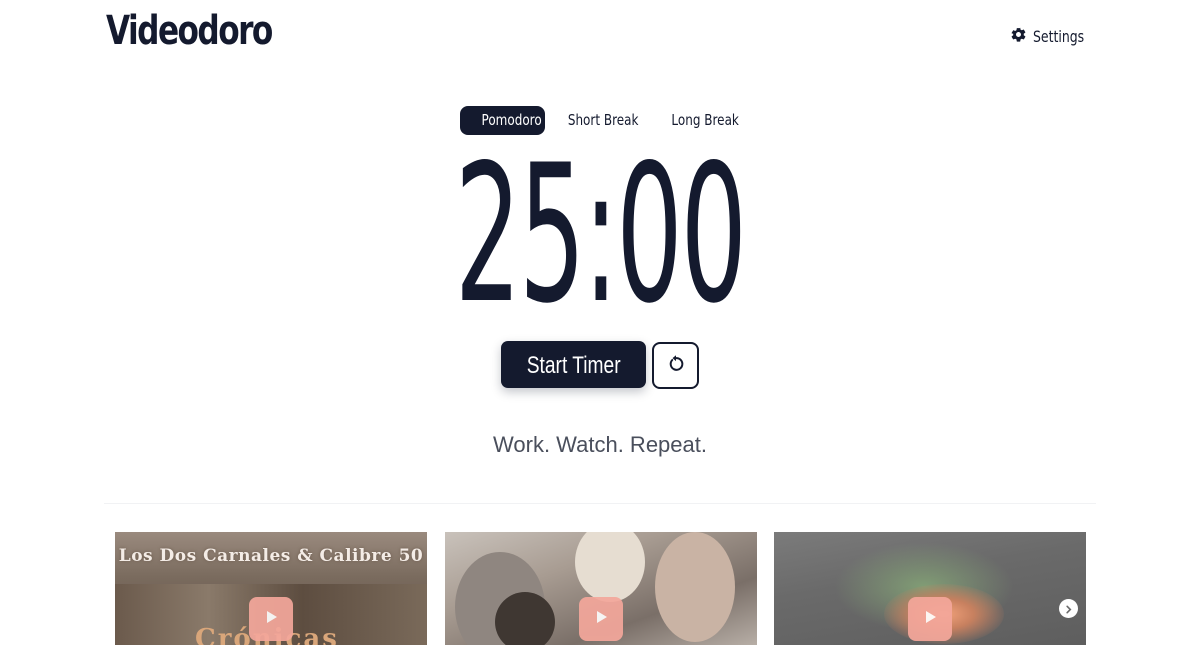 This screenshot has width=1200, height=645. Describe the element at coordinates (600, 234) in the screenshot. I see `timer-display: 25:00` at that location.